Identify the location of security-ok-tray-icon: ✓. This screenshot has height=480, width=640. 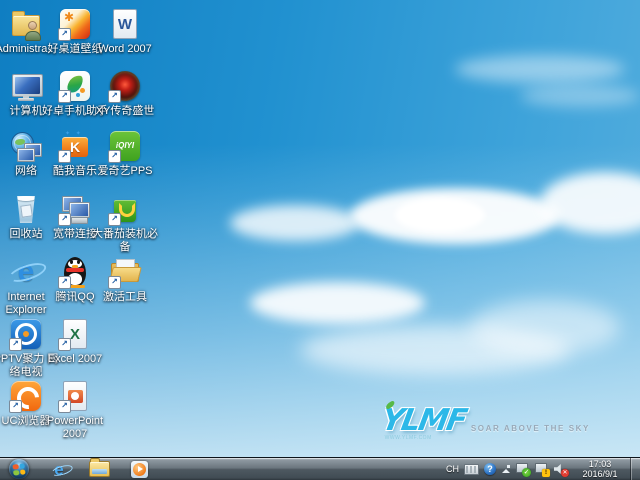
(523, 469).